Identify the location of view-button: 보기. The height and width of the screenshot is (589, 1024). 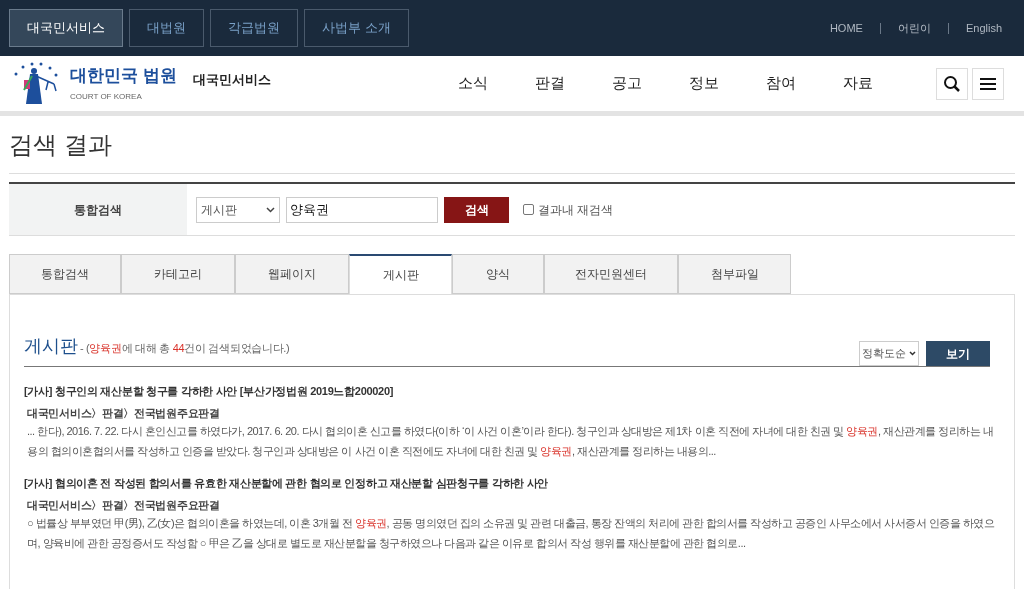
(958, 353).